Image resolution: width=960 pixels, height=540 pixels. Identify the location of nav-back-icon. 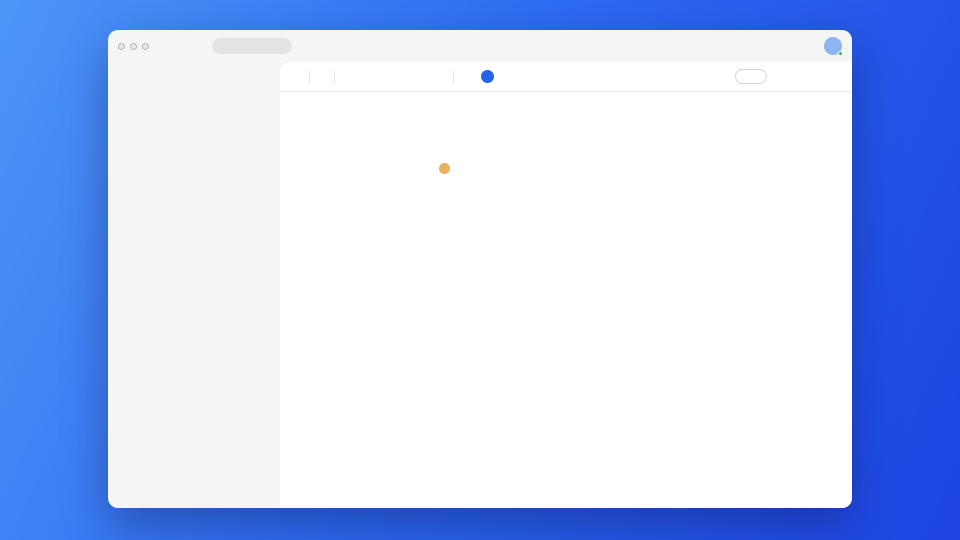
(174, 46).